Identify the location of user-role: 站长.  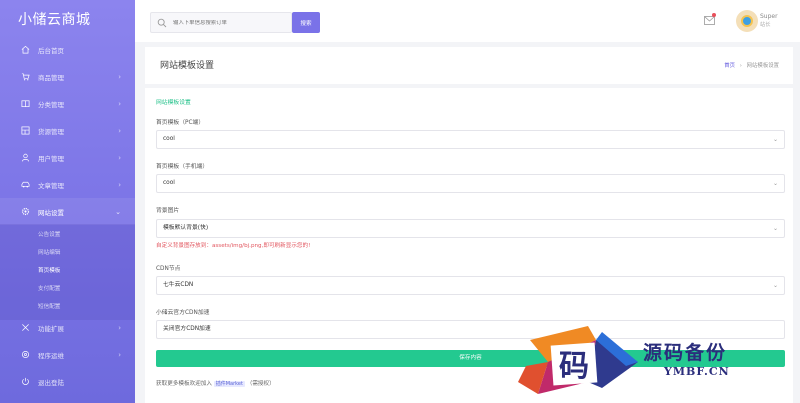
(765, 25).